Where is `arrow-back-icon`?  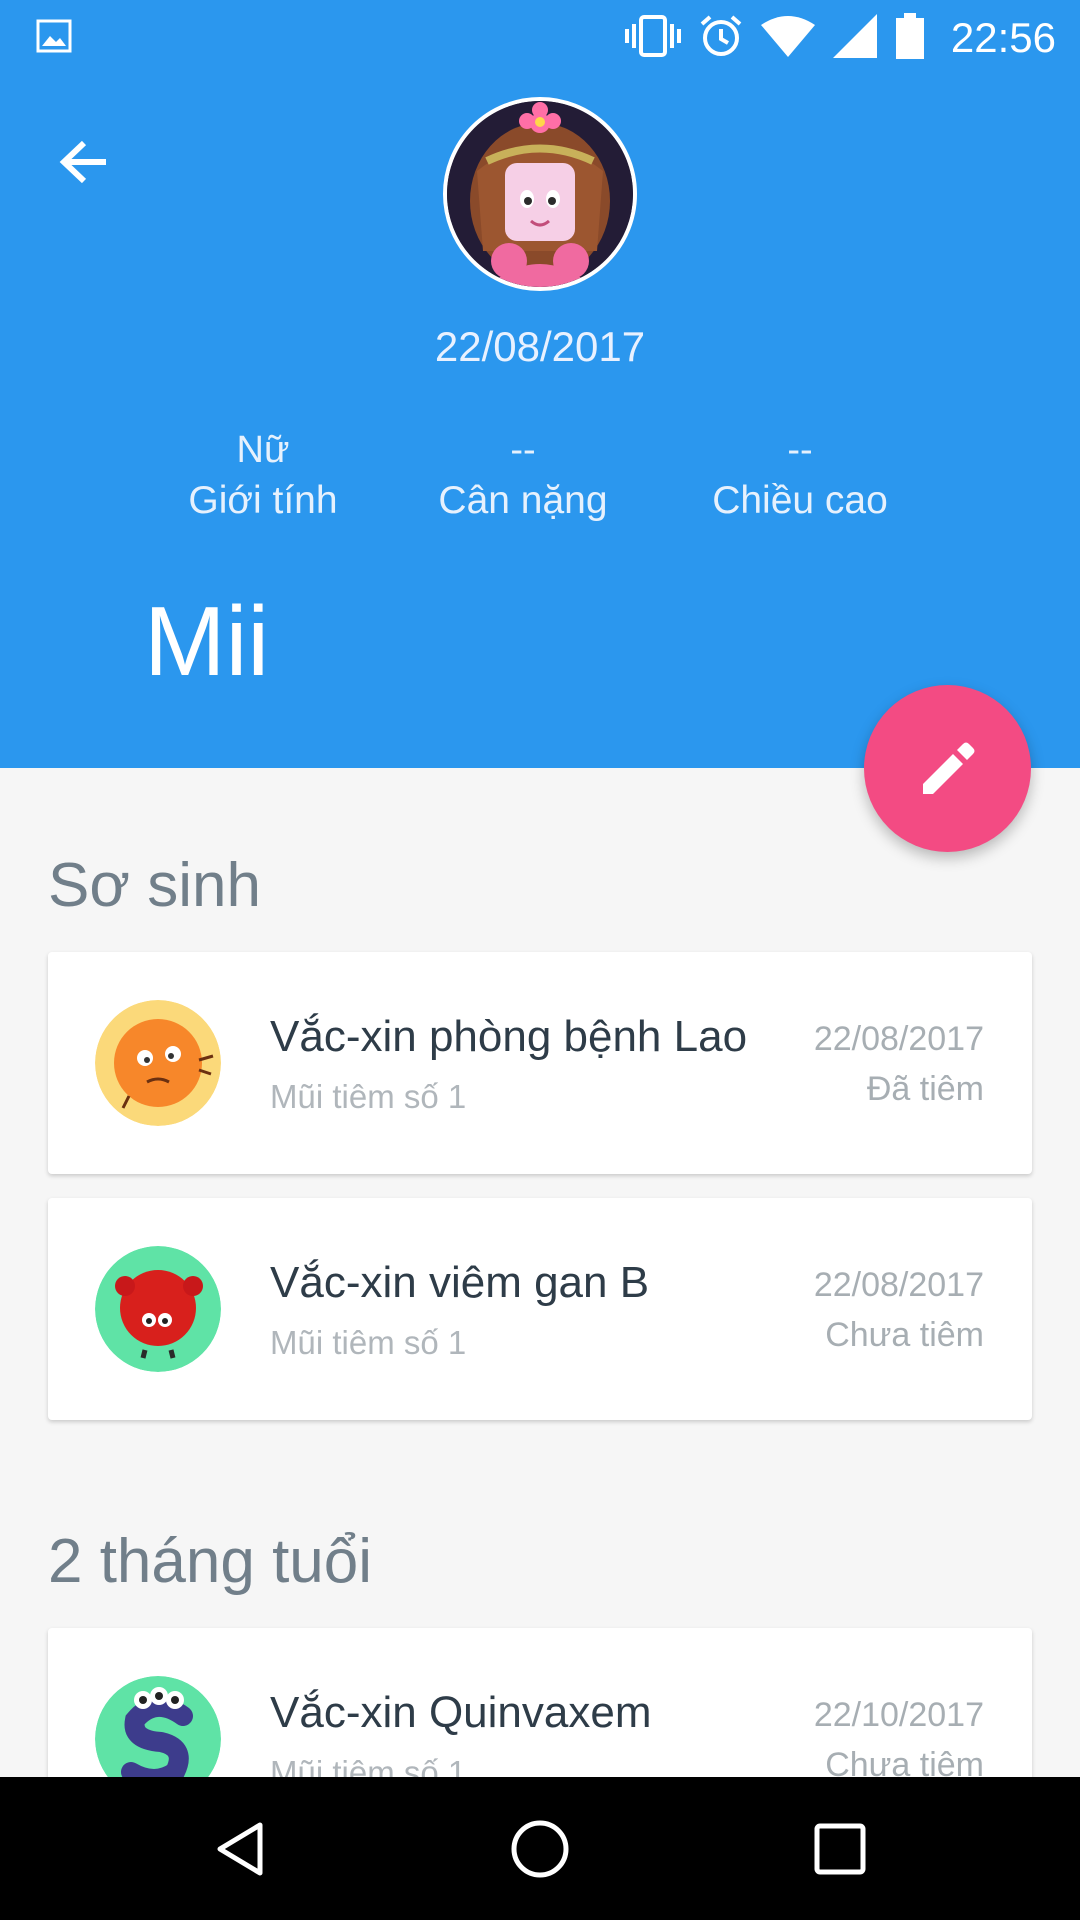 arrow-back-icon is located at coordinates (82, 162).